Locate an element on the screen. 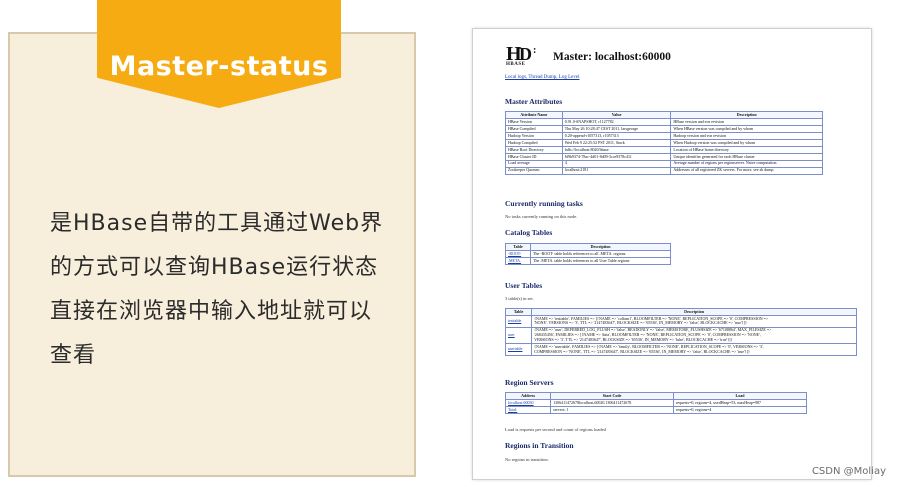 The width and height of the screenshot is (900, 487). header-links: Local logs, Thread Dump, Log Level is located at coordinates (542, 77).